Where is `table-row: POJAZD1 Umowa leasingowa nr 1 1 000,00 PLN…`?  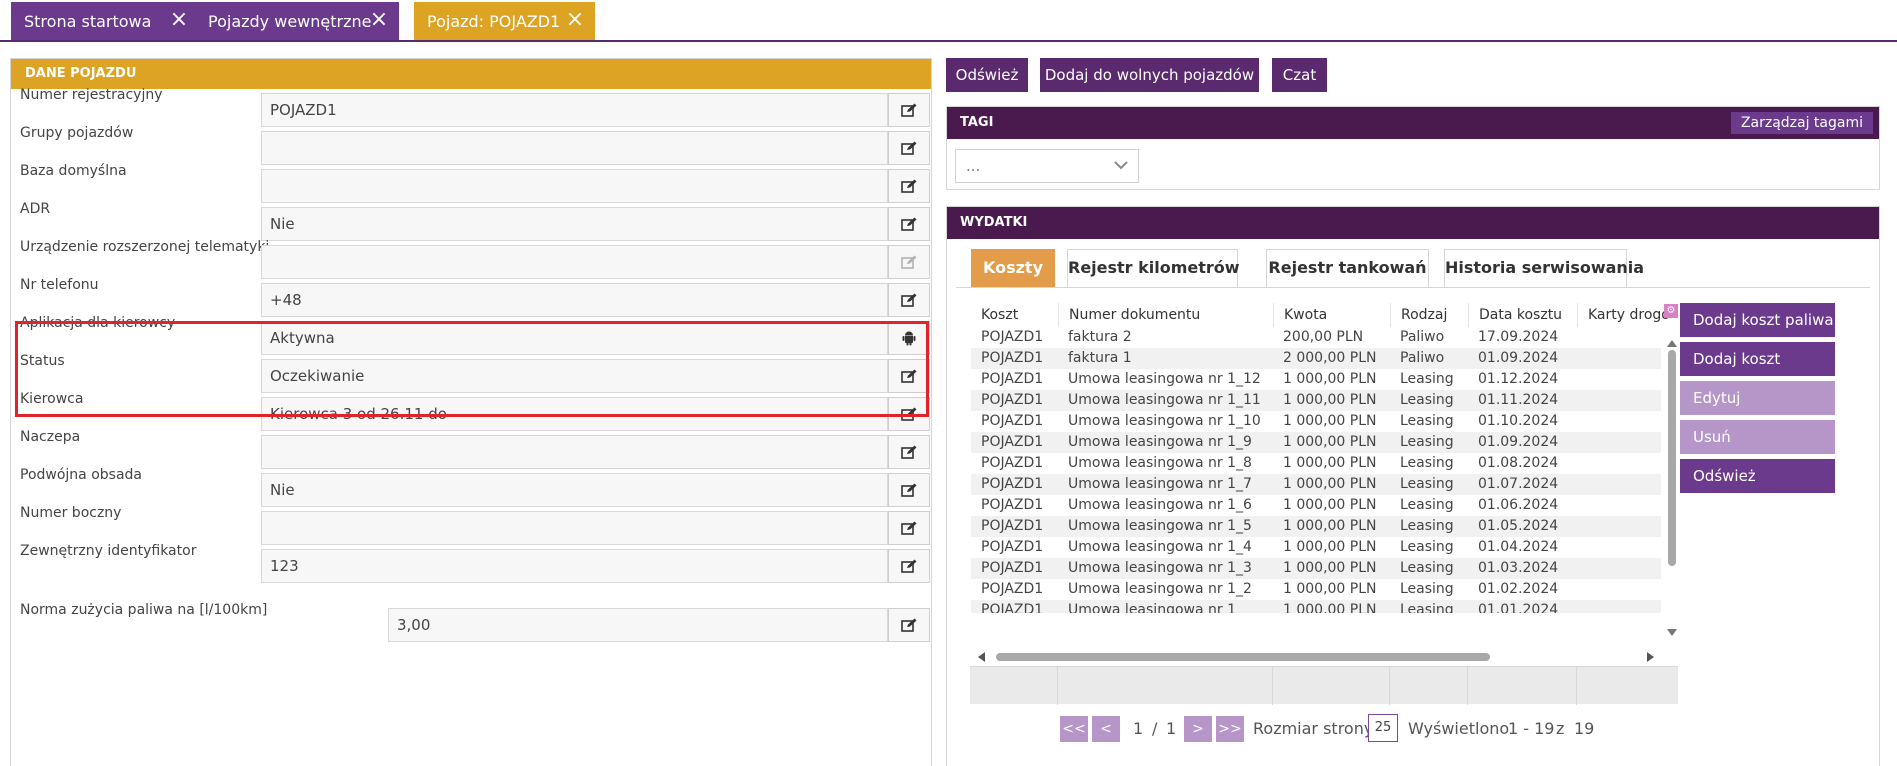 table-row: POJAZD1 Umowa leasingowa nr 1 1 000,00 PLN… is located at coordinates (1316, 606).